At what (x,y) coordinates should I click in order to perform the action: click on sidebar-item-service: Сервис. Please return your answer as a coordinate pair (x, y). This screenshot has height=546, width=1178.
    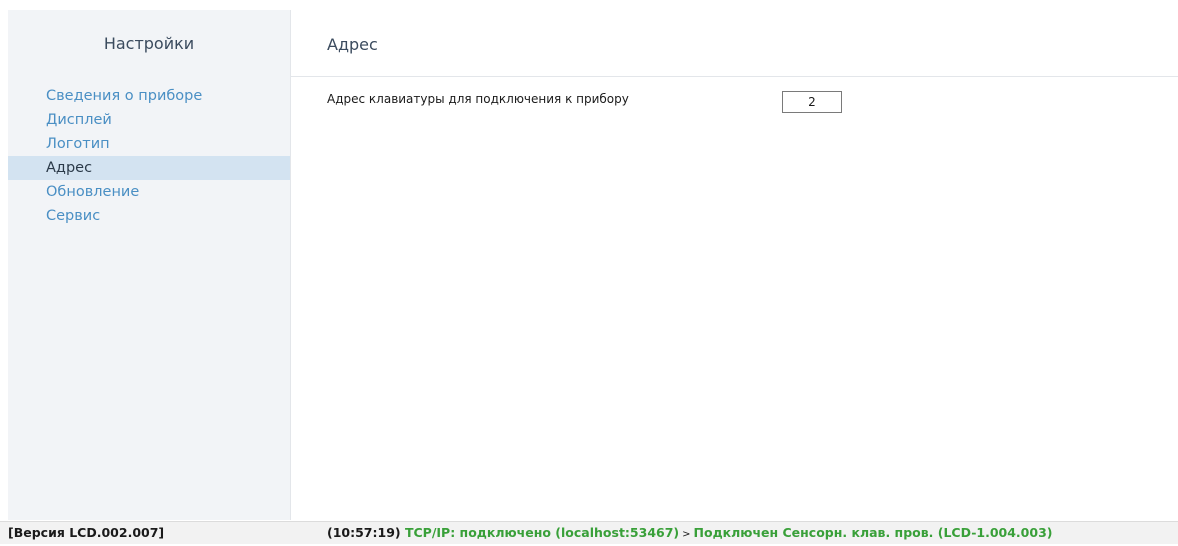
    Looking at the image, I should click on (149, 216).